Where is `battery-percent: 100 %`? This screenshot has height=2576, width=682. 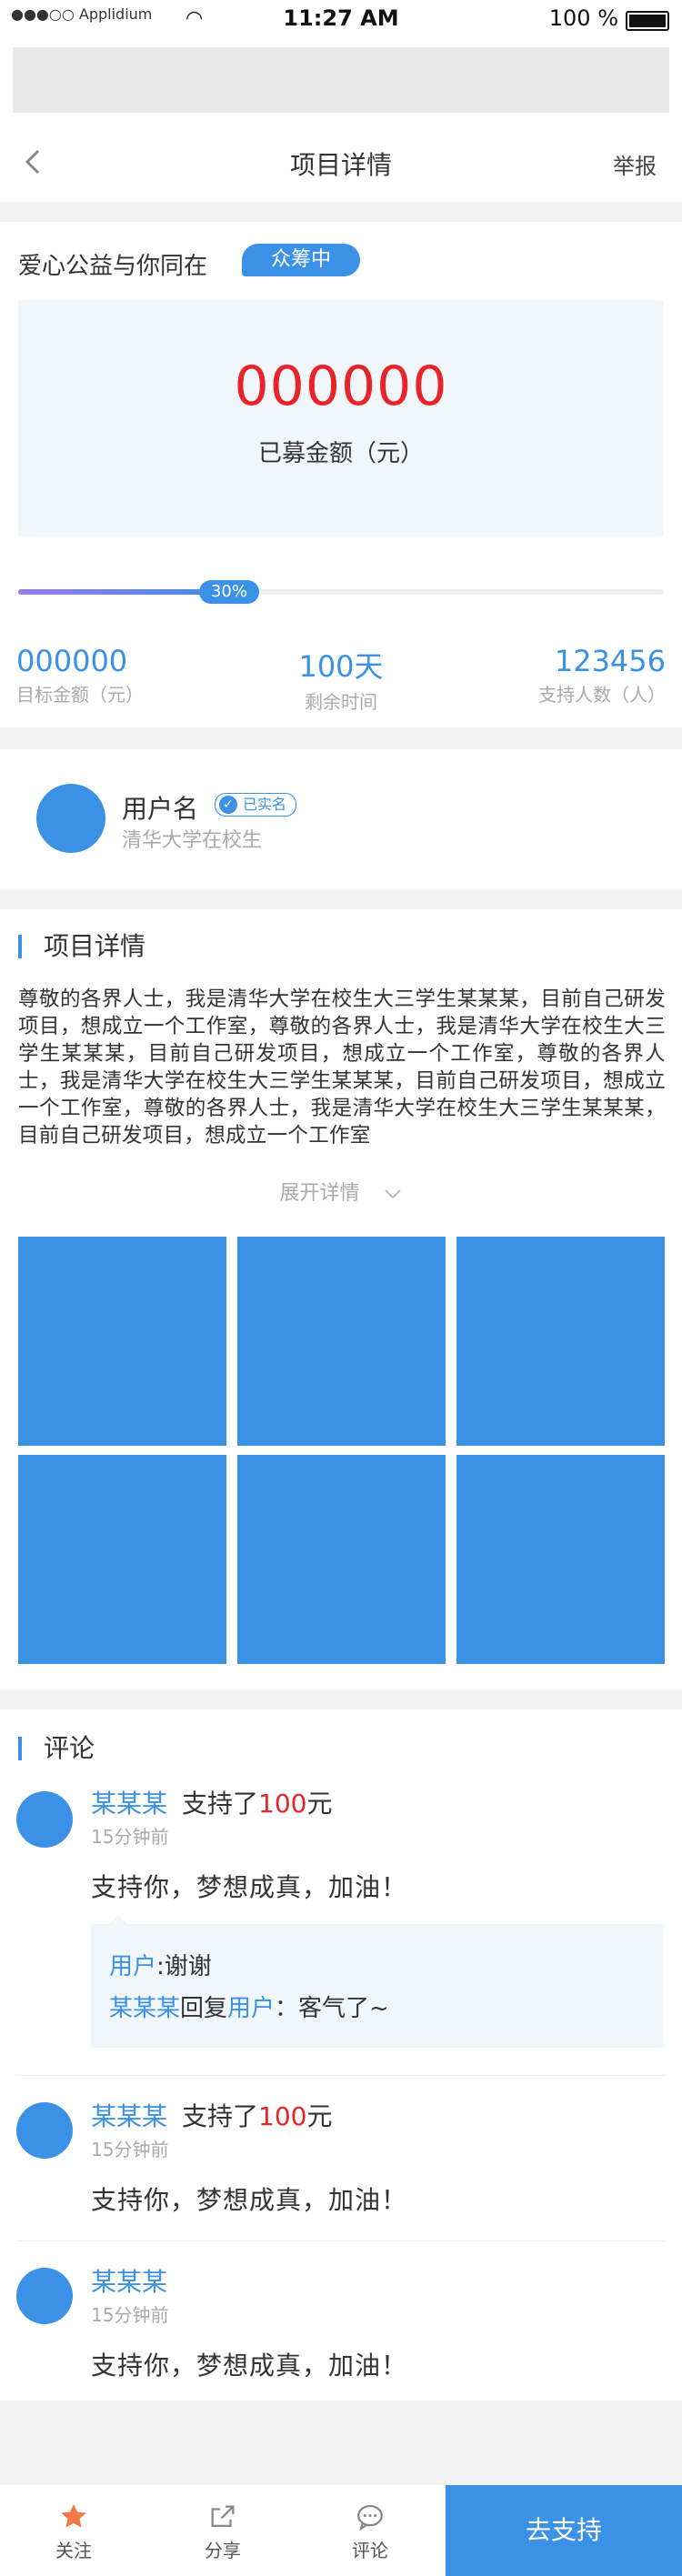
battery-percent: 100 % is located at coordinates (583, 18).